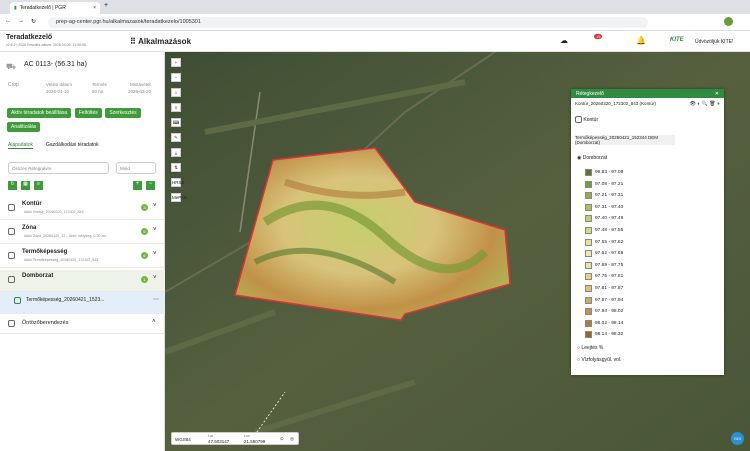 The height and width of the screenshot is (451, 750). I want to click on dem-radio-row: ◉ Domborzat, so click(592, 158).